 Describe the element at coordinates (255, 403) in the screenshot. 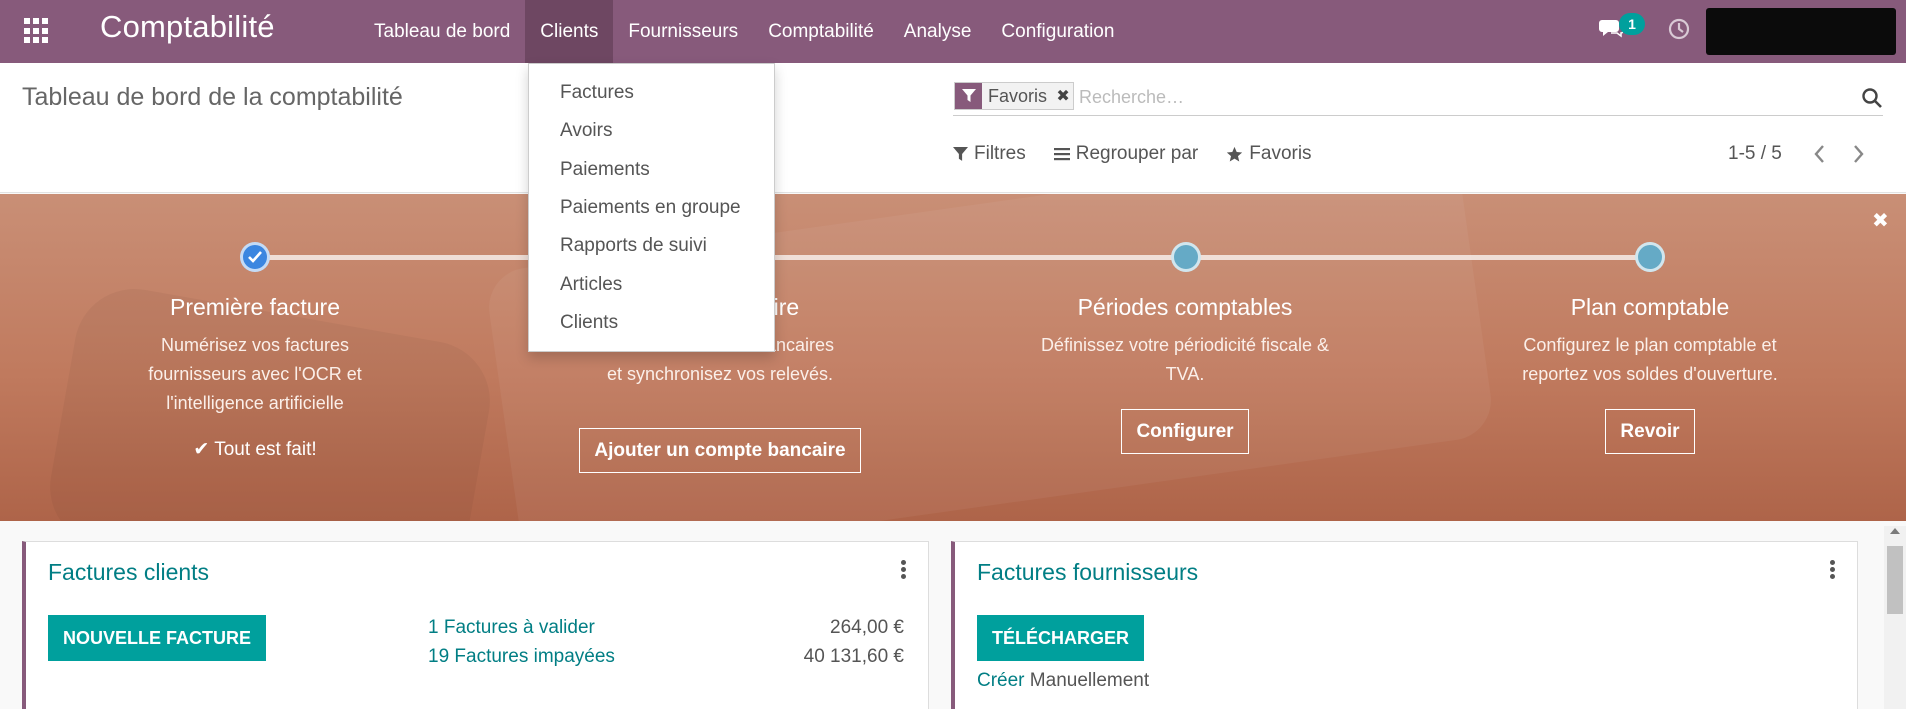

I see `step-desc-line: l'intelligence artificielle` at that location.